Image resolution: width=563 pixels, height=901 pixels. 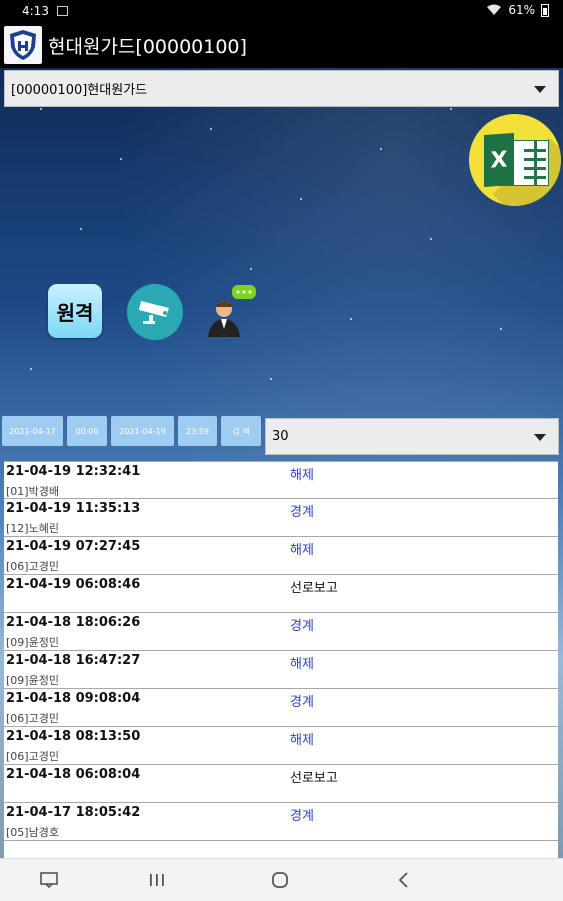 I want to click on search-button: 검 색, so click(x=241, y=431).